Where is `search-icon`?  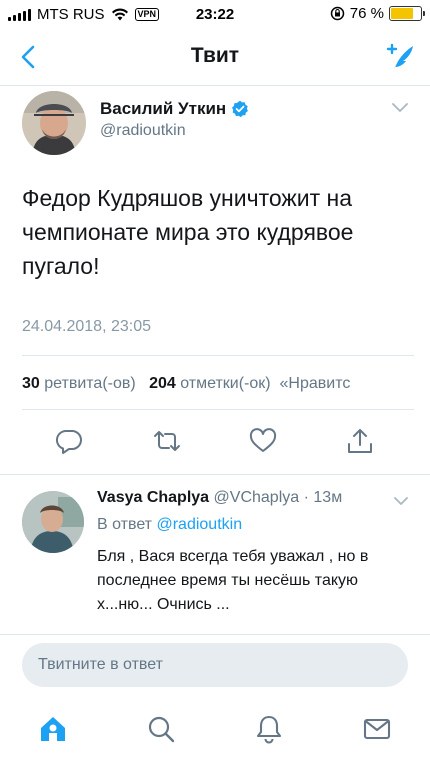
search-icon is located at coordinates (161, 729).